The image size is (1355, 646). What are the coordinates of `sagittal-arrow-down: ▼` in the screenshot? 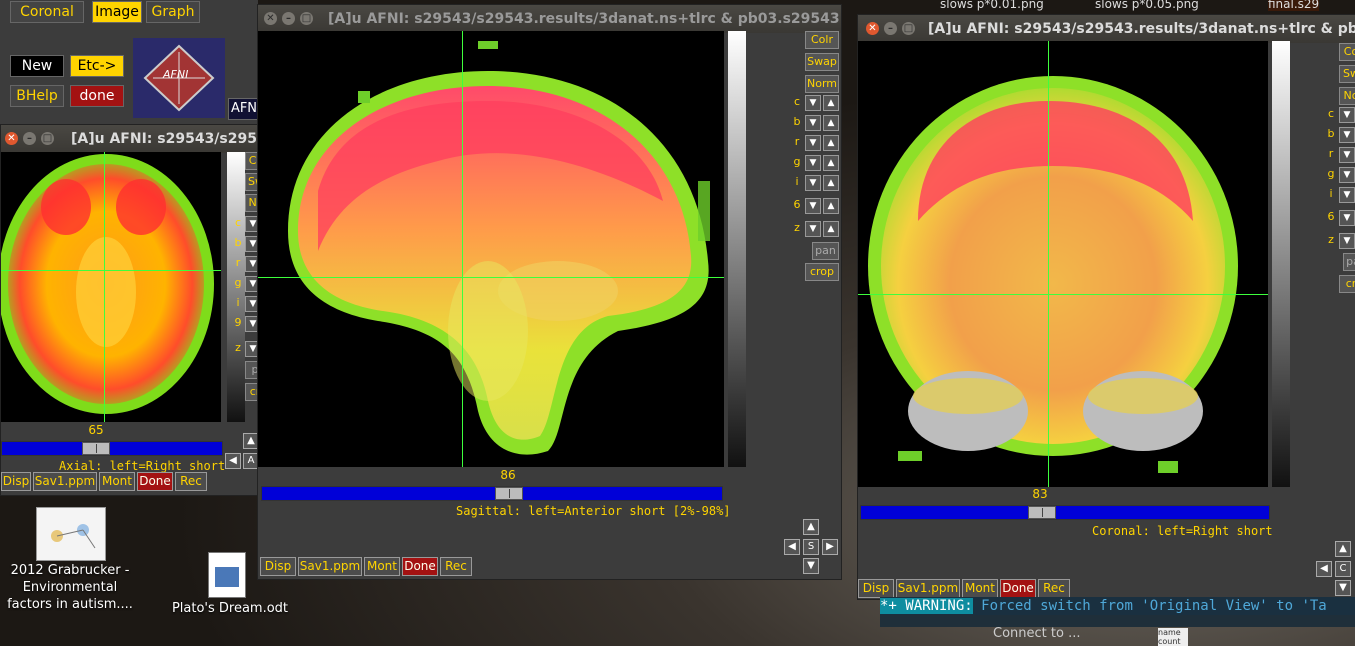 It's located at (811, 566).